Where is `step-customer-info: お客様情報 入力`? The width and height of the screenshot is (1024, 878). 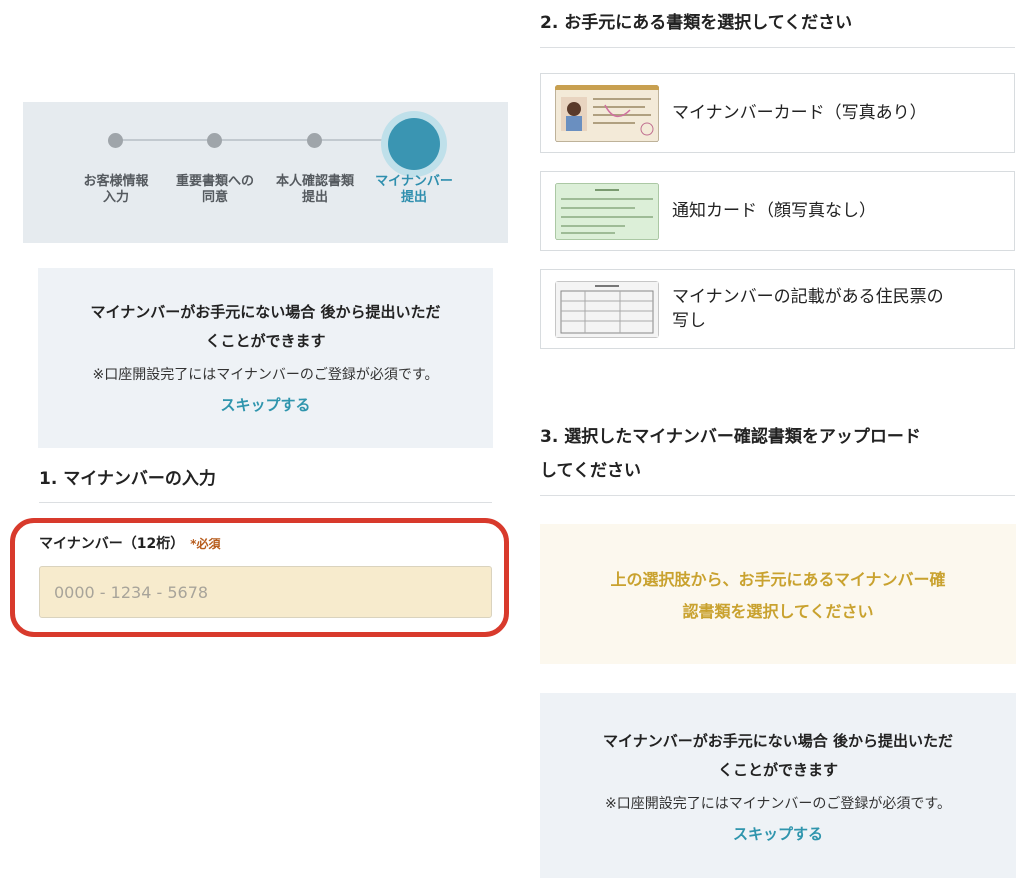
step-customer-info: お客様情報 入力 is located at coordinates (116, 172).